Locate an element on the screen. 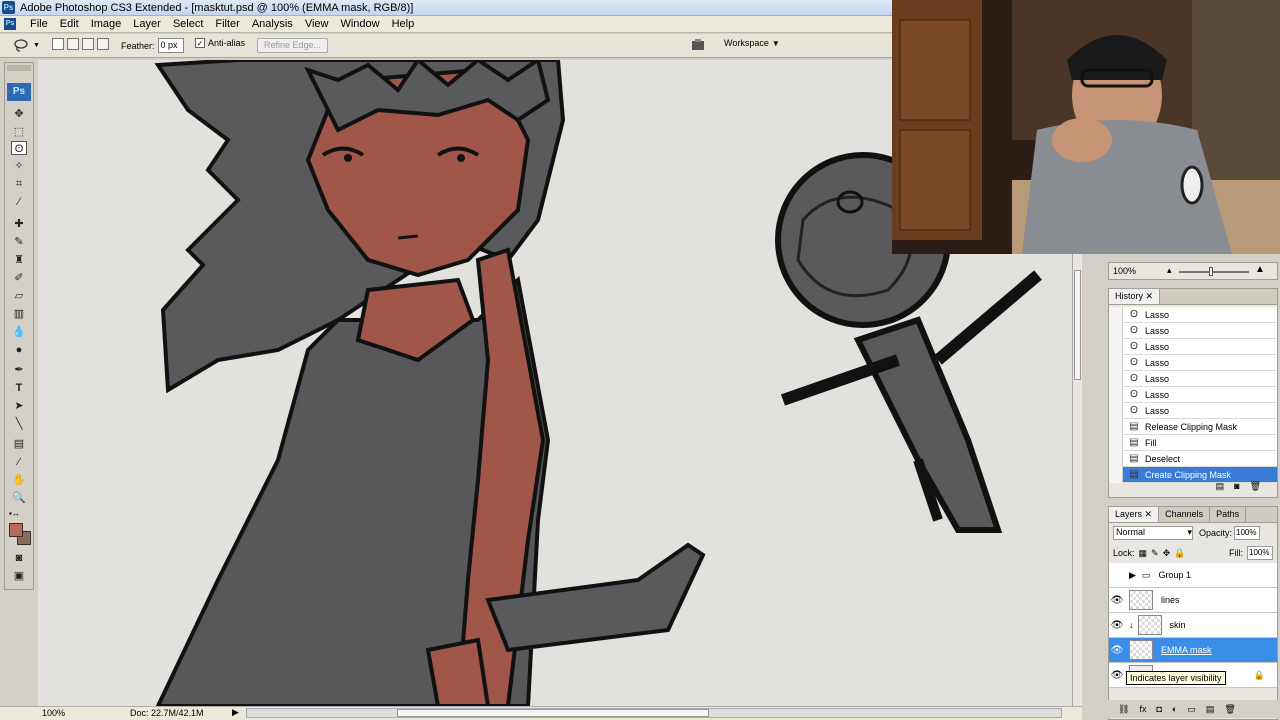 The width and height of the screenshot is (1280, 720). menu-file: File is located at coordinates (39, 24).